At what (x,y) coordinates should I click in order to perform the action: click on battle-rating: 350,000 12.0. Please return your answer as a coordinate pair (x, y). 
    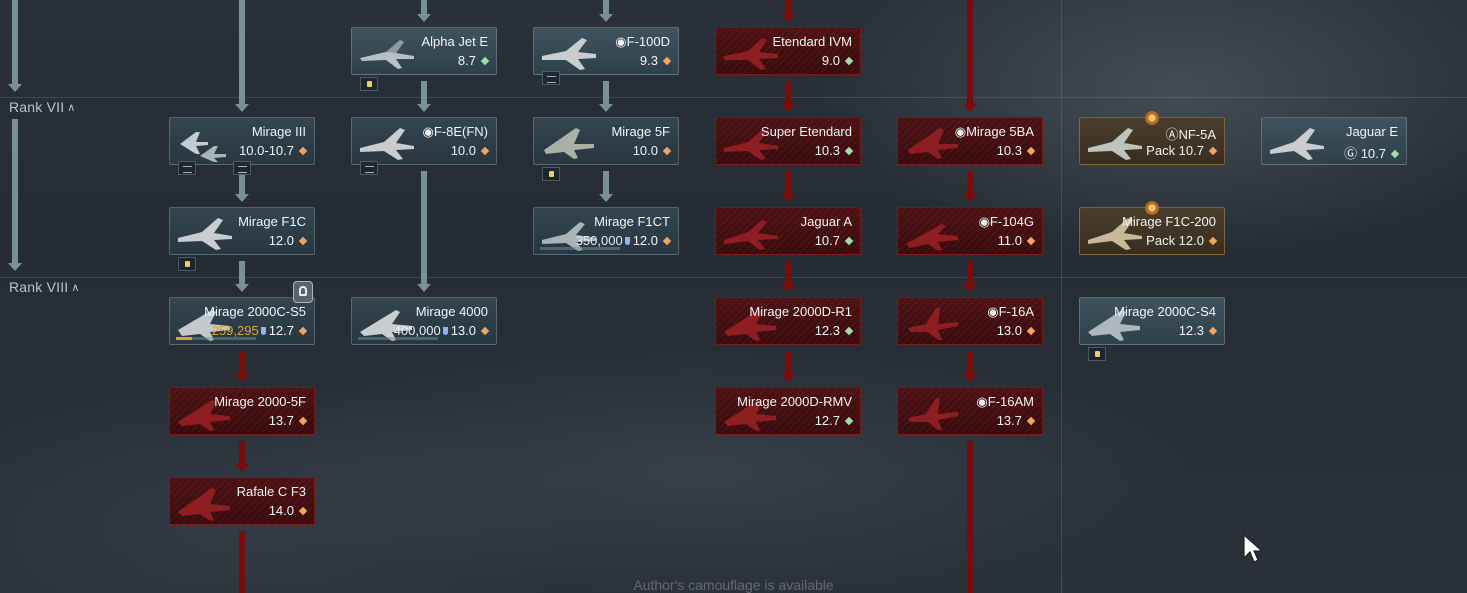
    Looking at the image, I should click on (624, 240).